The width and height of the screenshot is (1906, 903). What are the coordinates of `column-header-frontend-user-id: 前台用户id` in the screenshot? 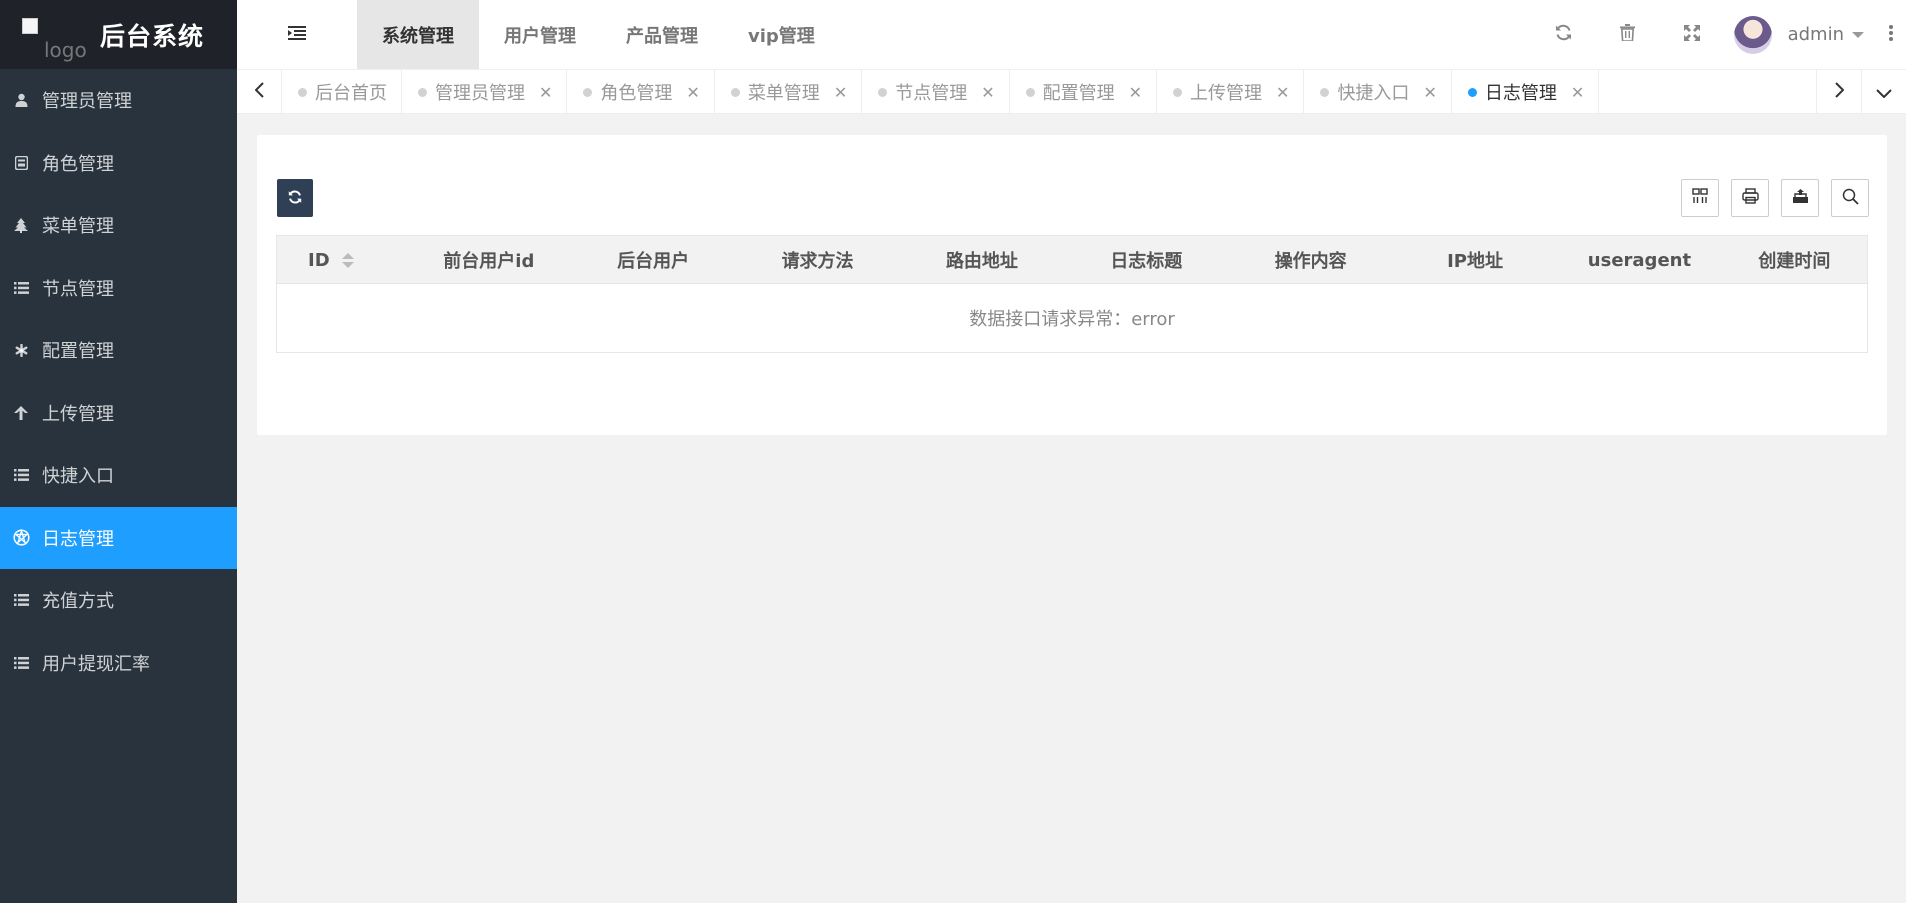 It's located at (489, 261).